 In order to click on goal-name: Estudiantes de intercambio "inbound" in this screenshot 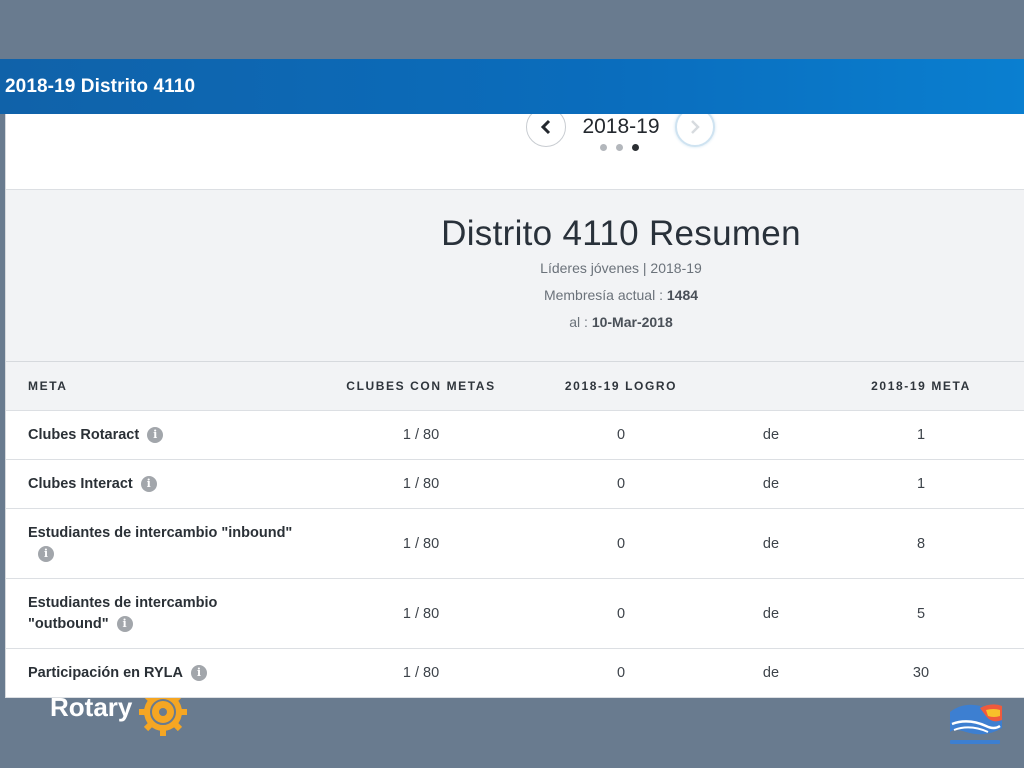, I will do `click(160, 532)`.